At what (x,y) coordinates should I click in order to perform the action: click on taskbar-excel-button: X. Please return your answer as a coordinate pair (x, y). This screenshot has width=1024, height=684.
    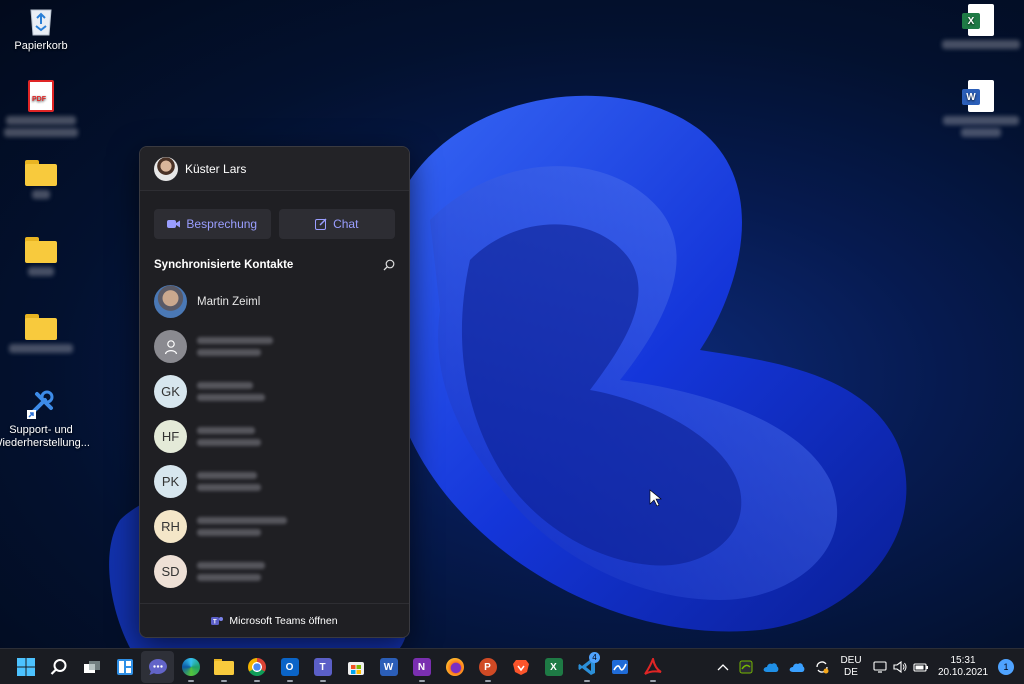
    Looking at the image, I should click on (553, 667).